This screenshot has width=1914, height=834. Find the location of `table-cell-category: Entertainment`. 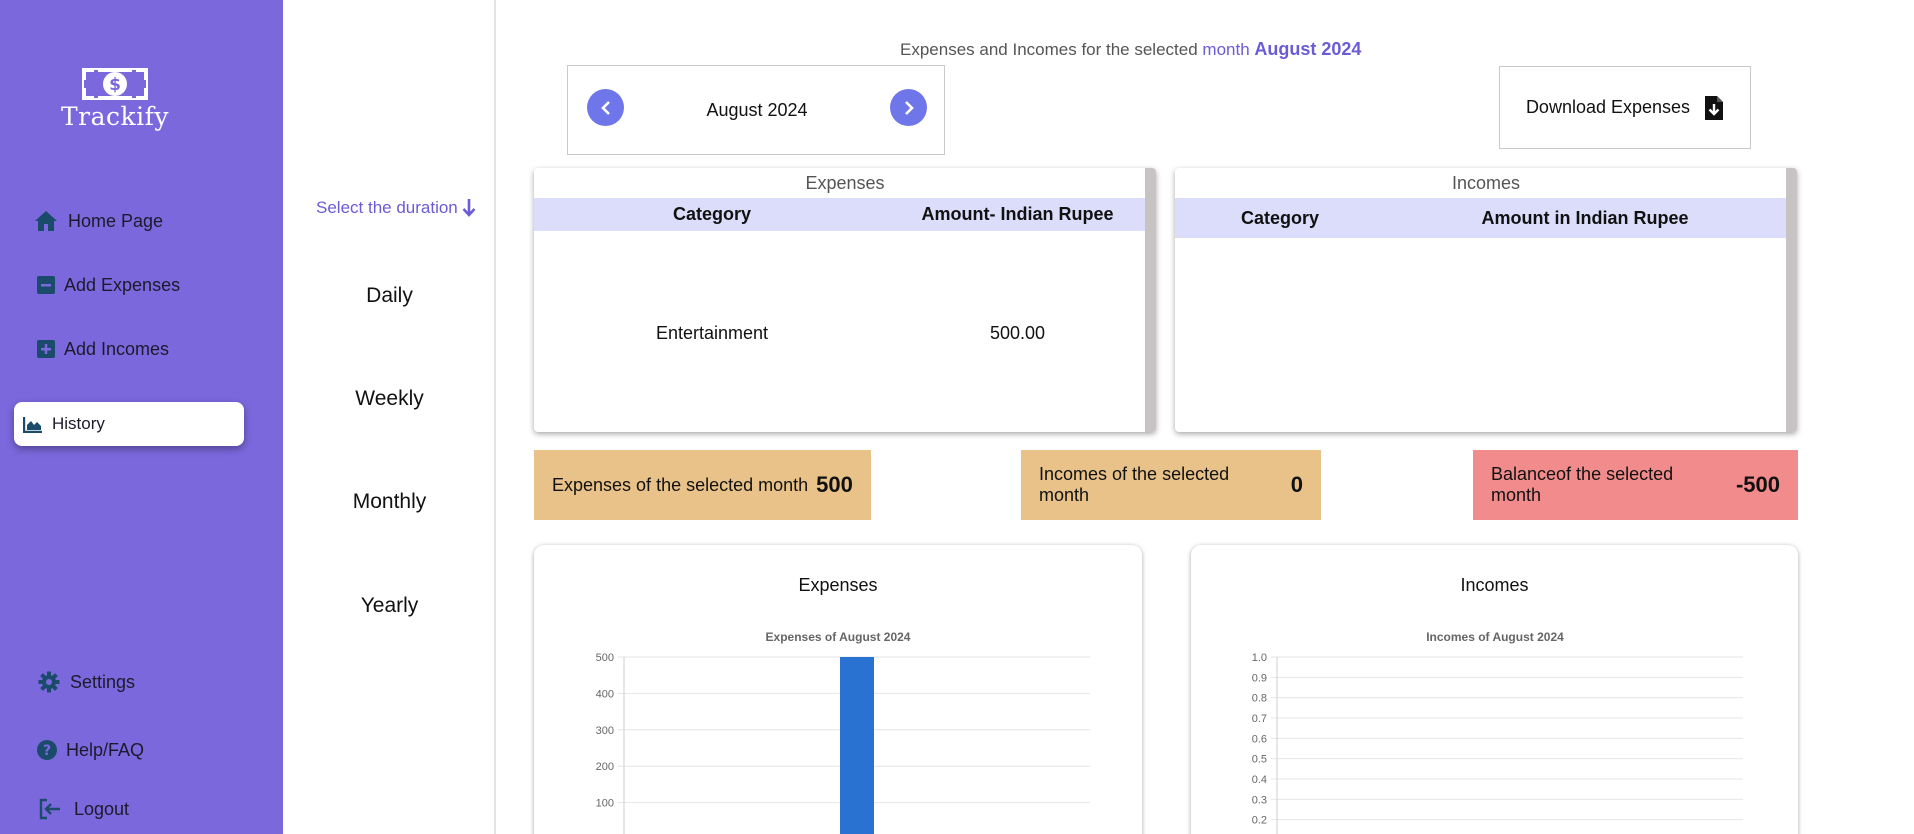

table-cell-category: Entertainment is located at coordinates (712, 333).